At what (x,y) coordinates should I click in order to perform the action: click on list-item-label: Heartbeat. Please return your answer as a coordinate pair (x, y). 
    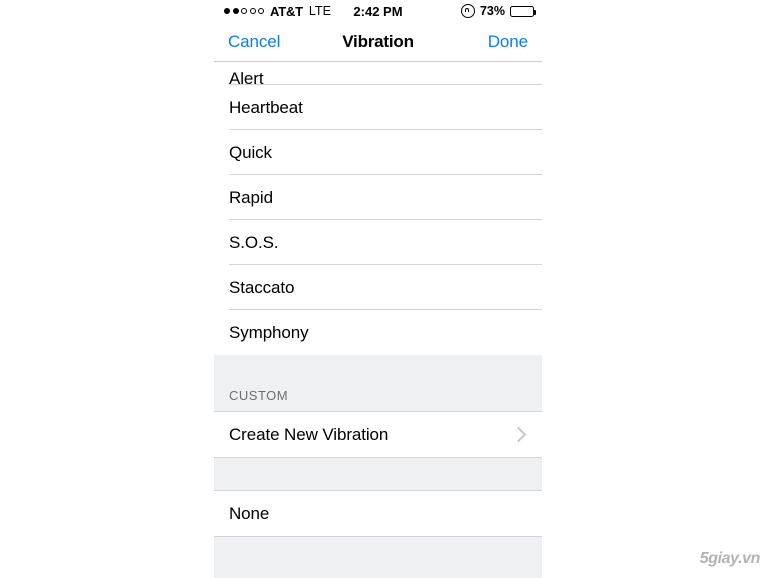
    Looking at the image, I should click on (266, 107).